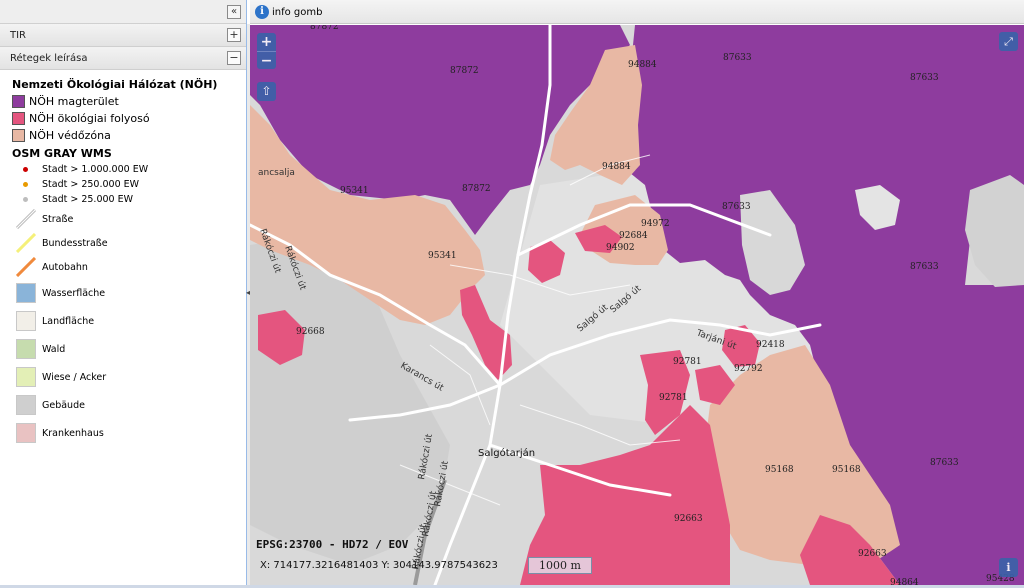  Describe the element at coordinates (620, 248) in the screenshot. I see `area-code-label: 94902` at that location.